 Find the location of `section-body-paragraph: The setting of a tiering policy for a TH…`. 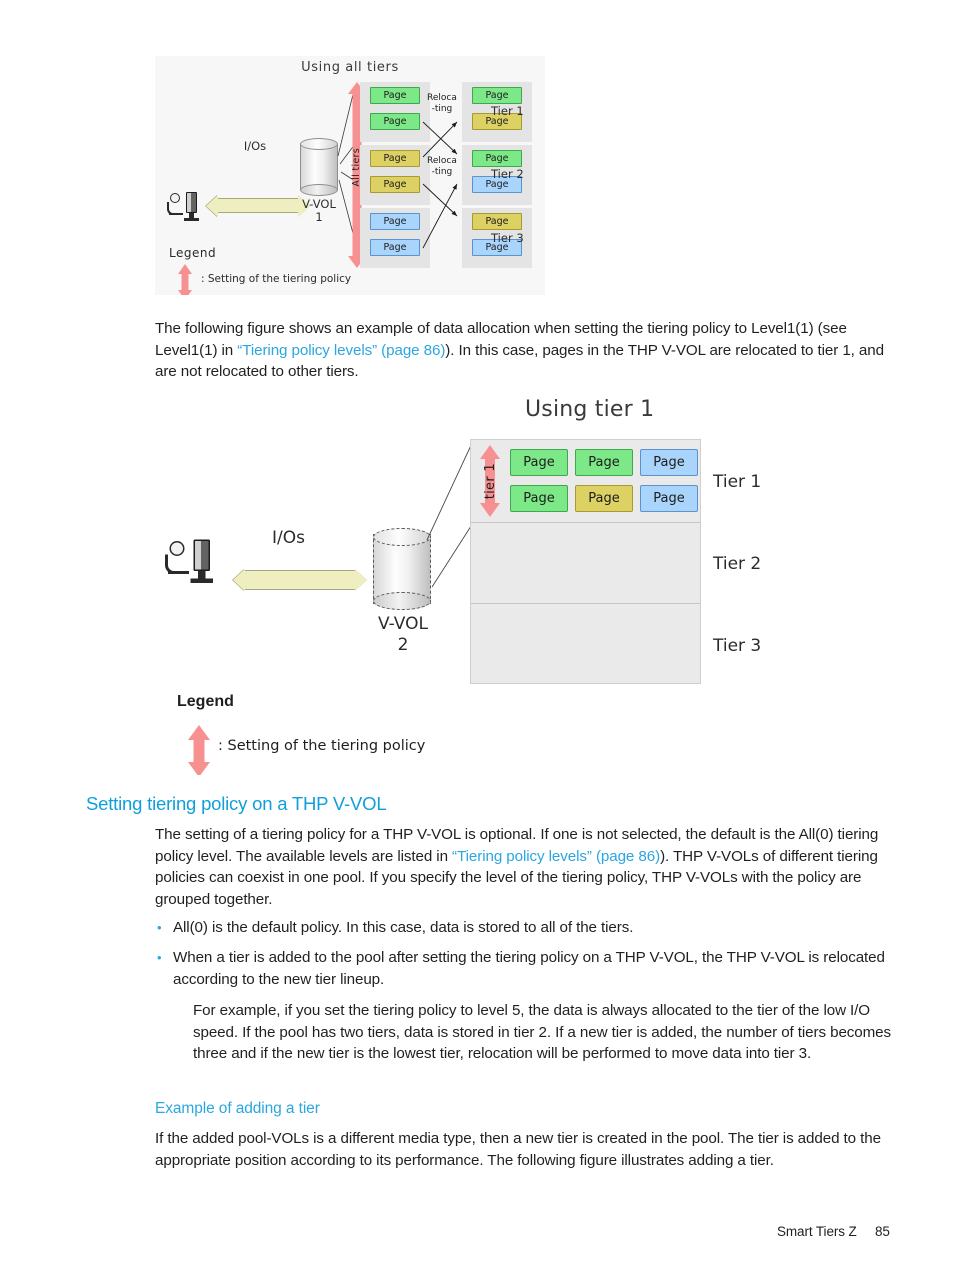

section-body-paragraph: The setting of a tiering policy for a TH… is located at coordinates (527, 867).